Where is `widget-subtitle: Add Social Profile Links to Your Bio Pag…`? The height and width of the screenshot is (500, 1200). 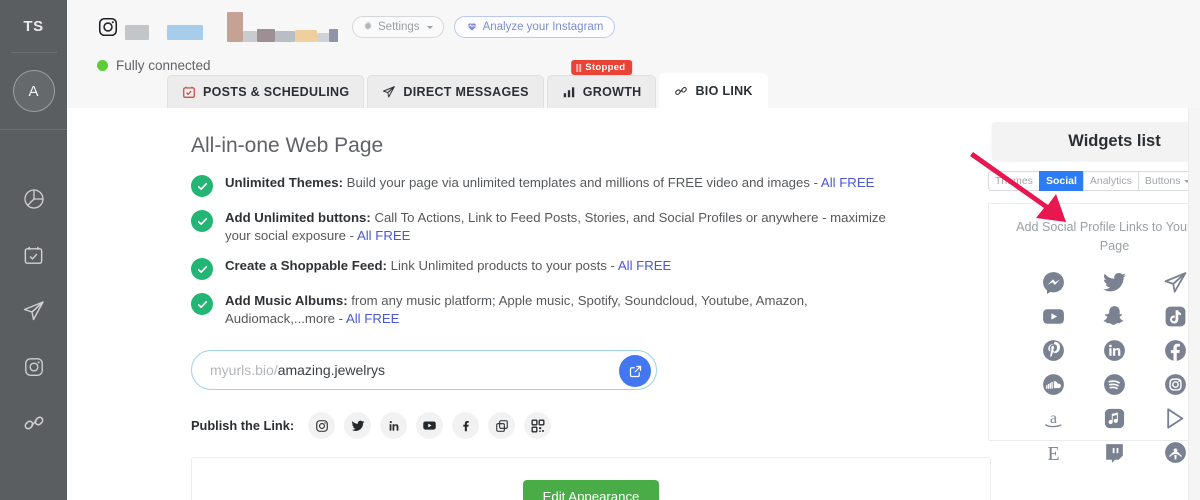 widget-subtitle: Add Social Profile Links to Your Bio Pag… is located at coordinates (1108, 236).